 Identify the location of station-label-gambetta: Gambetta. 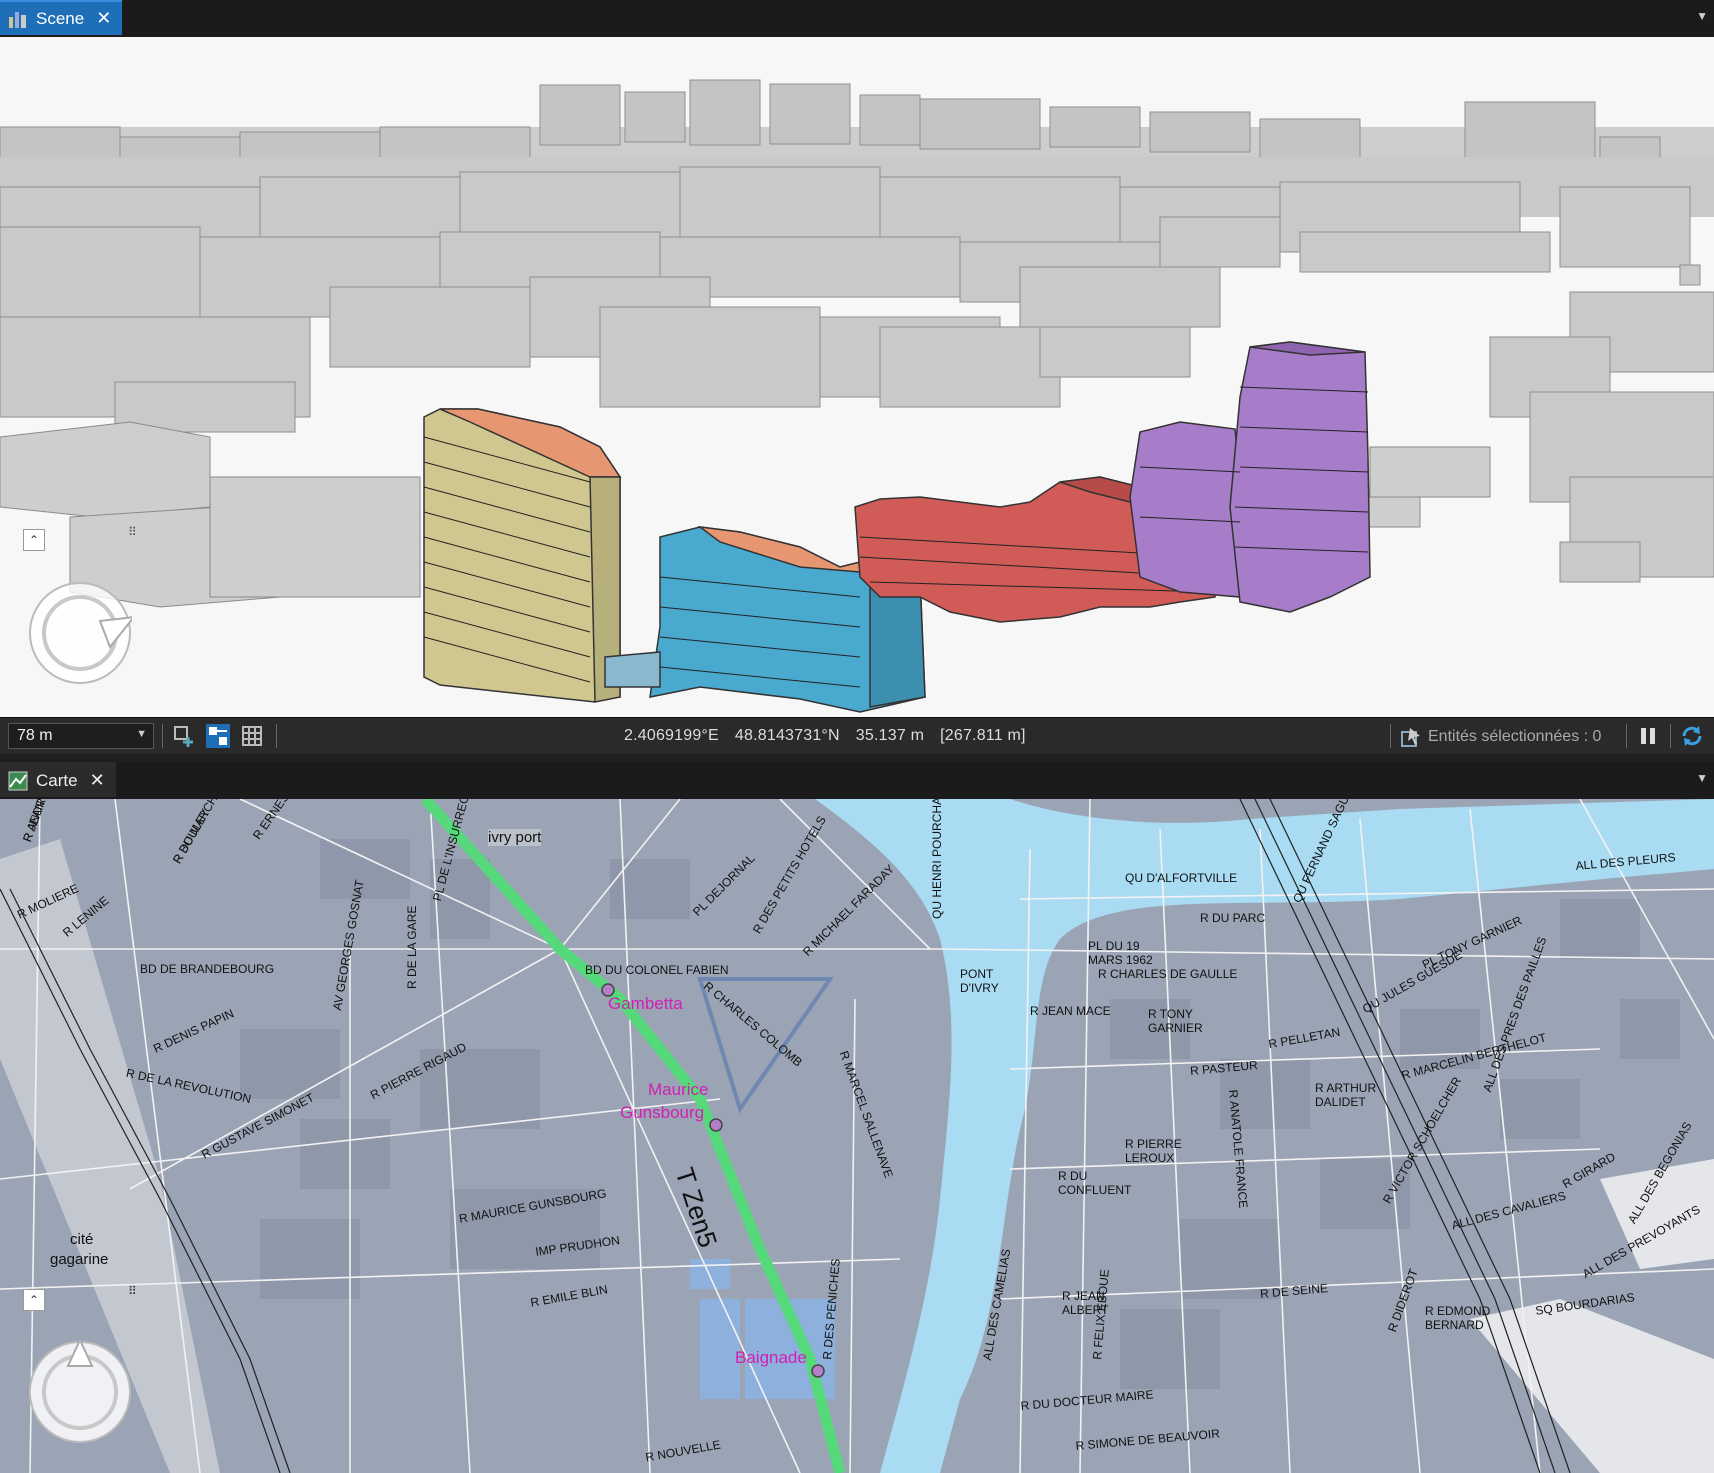
(645, 1003).